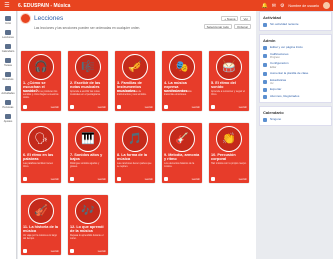 This screenshot has height=259, width=333. I want to click on lesson-title: 2. Escribir de las notas musicales, so click(88, 85).